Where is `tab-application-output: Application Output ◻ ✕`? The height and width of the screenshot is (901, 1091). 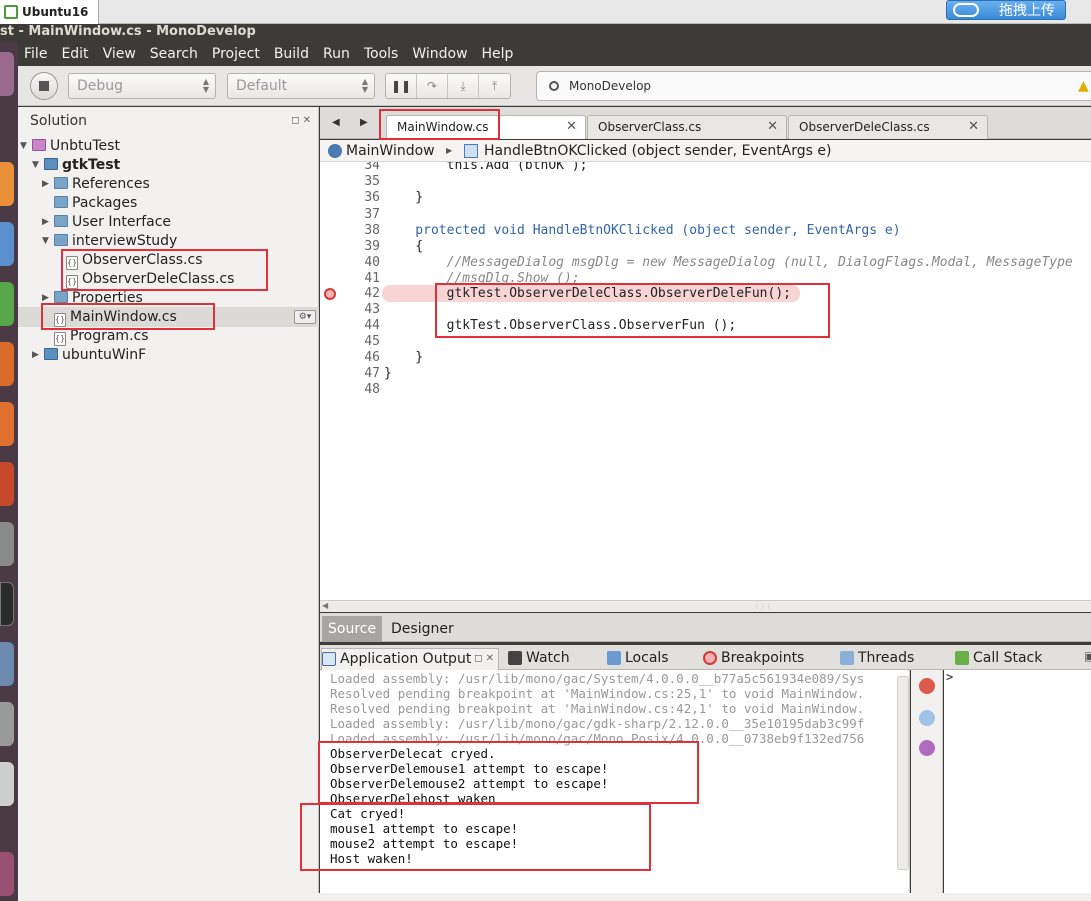 tab-application-output: Application Output ◻ ✕ is located at coordinates (410, 659).